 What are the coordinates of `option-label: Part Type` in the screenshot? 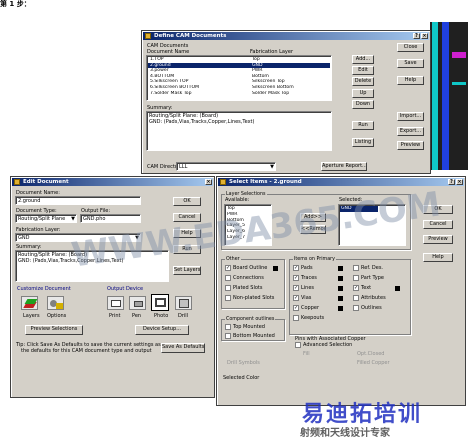 It's located at (372, 278).